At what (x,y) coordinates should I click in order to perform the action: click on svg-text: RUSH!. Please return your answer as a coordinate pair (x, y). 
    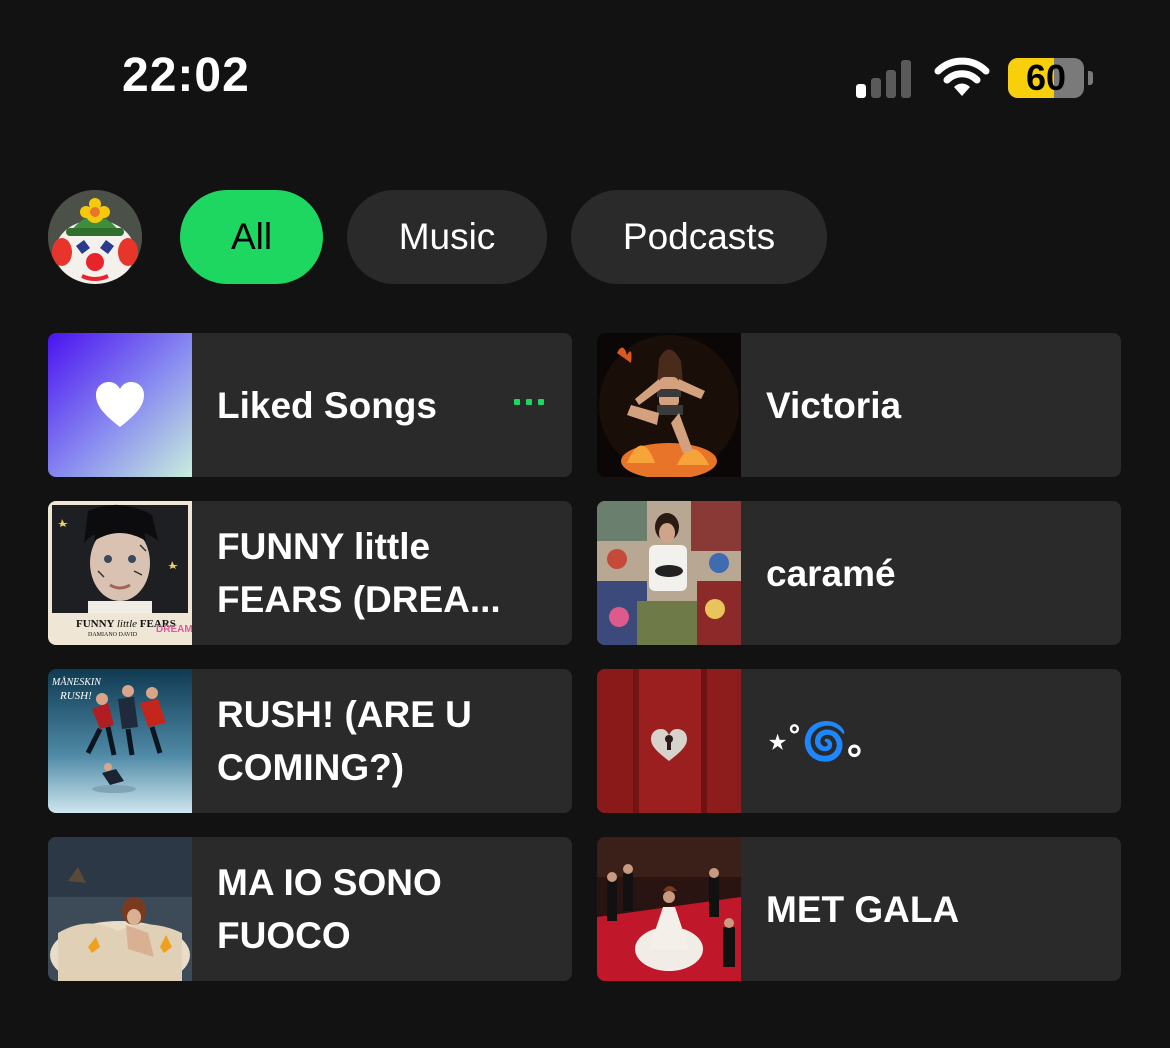
    Looking at the image, I should click on (75, 696).